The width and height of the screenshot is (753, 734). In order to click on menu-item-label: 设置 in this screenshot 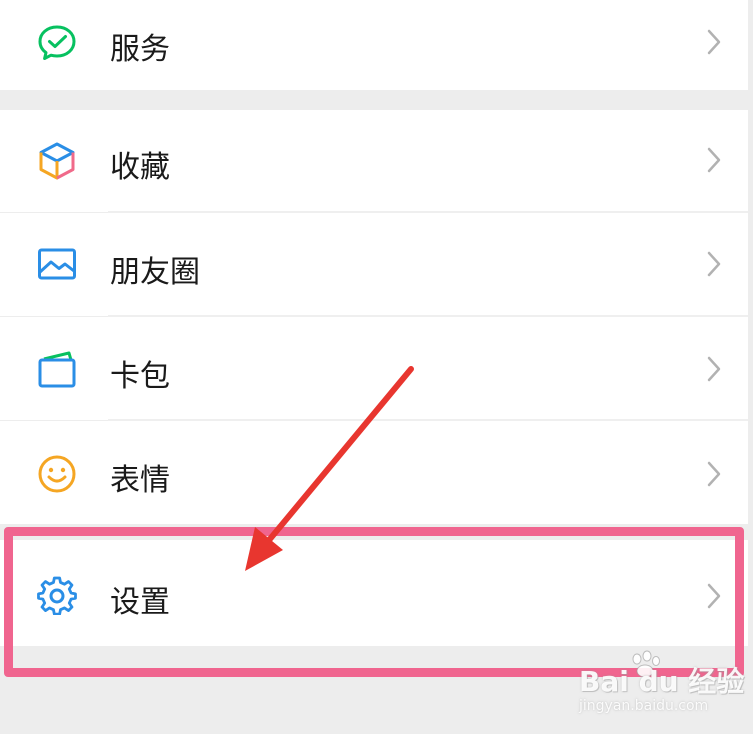, I will do `click(140, 602)`.